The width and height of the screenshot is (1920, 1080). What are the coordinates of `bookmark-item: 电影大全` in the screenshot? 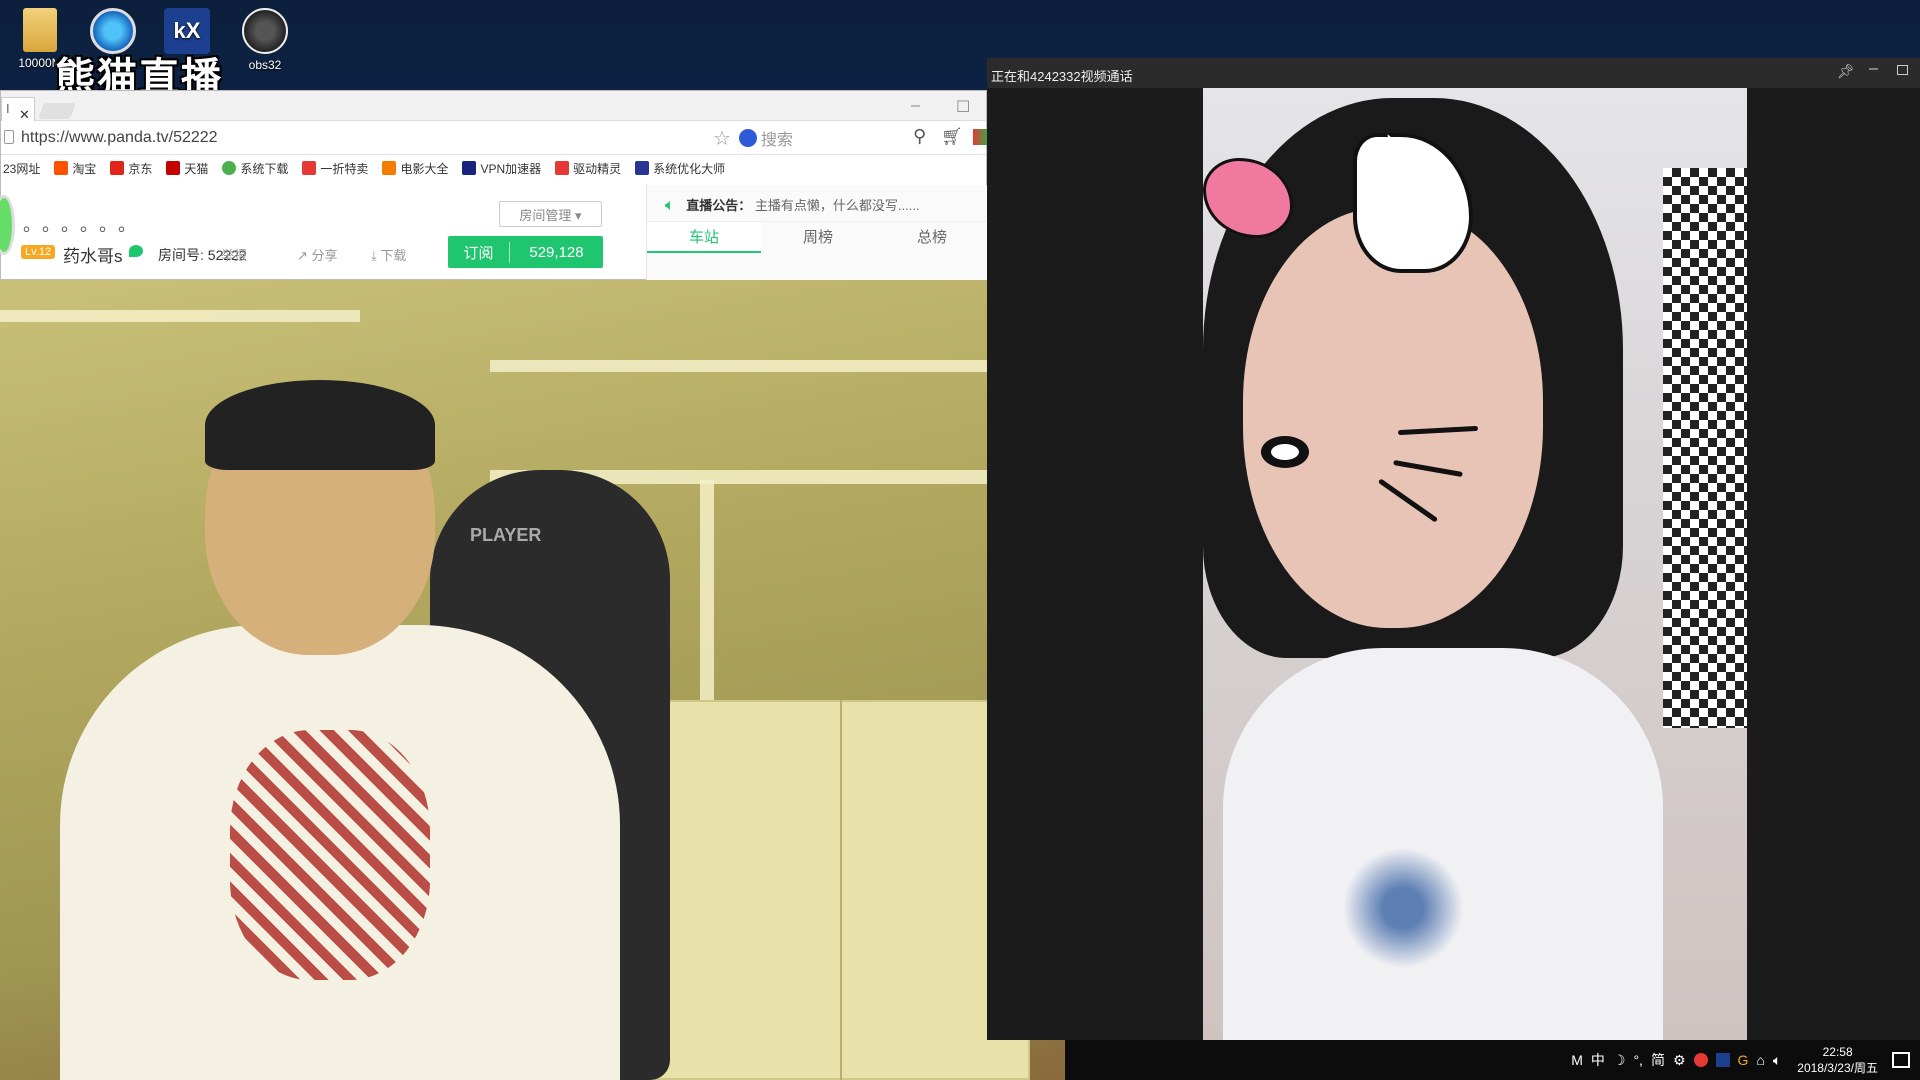 It's located at (415, 168).